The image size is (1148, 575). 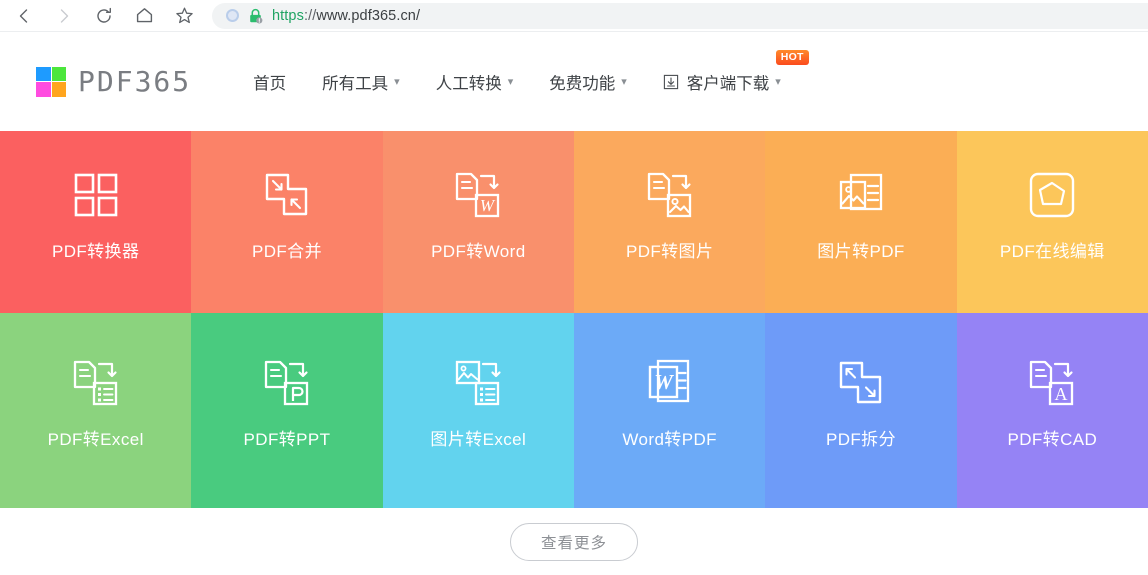 I want to click on tile-word-to-pdf: W Word转PDF, so click(x=669, y=410).